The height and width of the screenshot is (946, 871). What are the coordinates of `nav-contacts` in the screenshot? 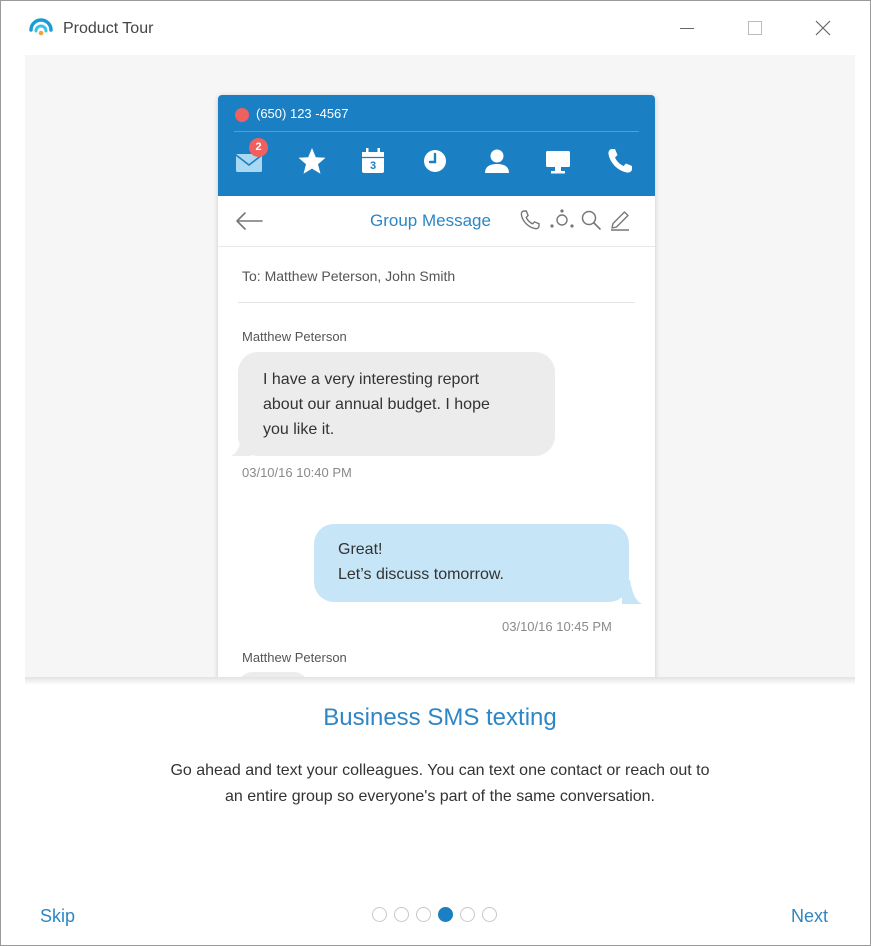 It's located at (497, 161).